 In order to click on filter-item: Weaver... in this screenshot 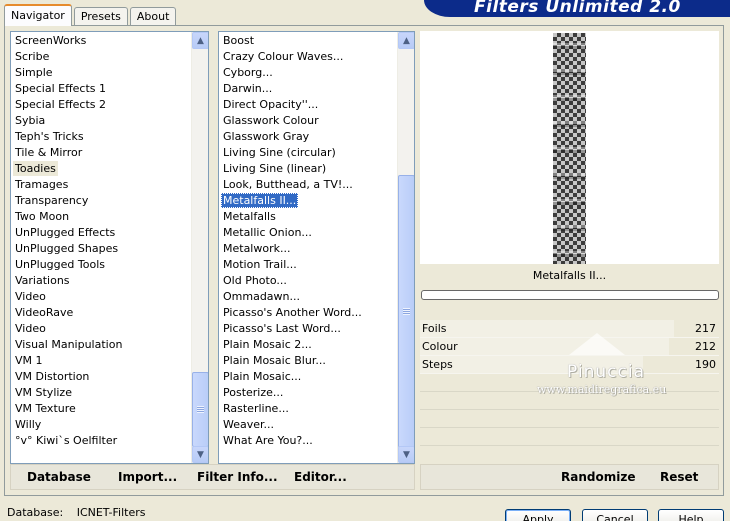, I will do `click(307, 425)`.